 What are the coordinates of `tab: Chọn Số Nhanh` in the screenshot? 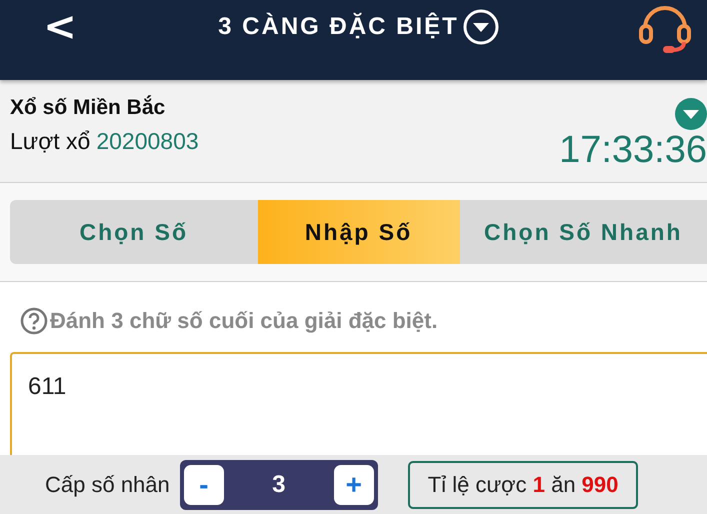 It's located at (583, 232).